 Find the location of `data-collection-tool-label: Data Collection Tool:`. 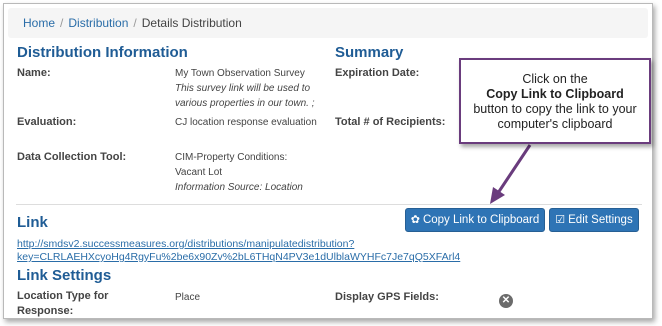

data-collection-tool-label: Data Collection Tool: is located at coordinates (72, 157).